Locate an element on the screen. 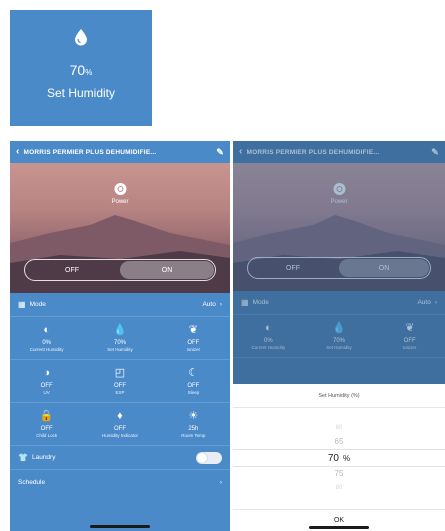 Image resolution: width=445 pixels, height=531 pixels. water-drop-icon is located at coordinates (81, 37).